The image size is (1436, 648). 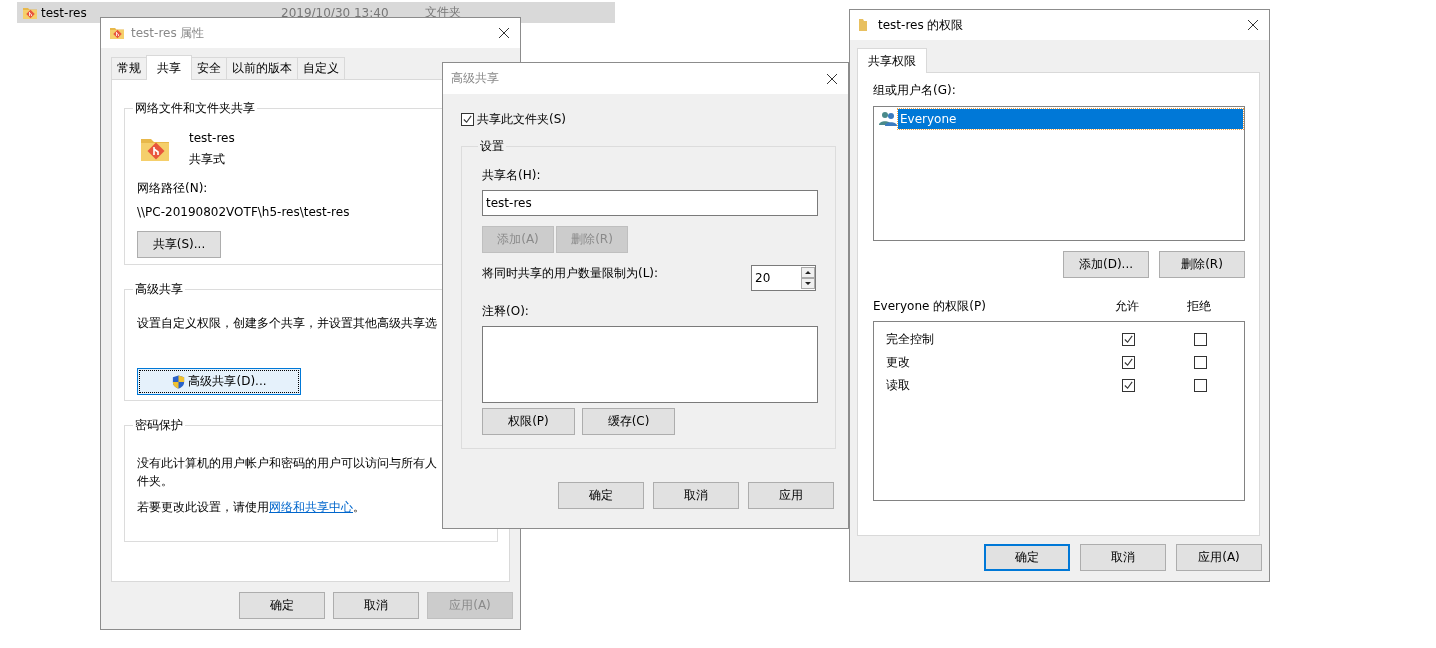 I want to click on permission-name: 读取, so click(x=898, y=385).